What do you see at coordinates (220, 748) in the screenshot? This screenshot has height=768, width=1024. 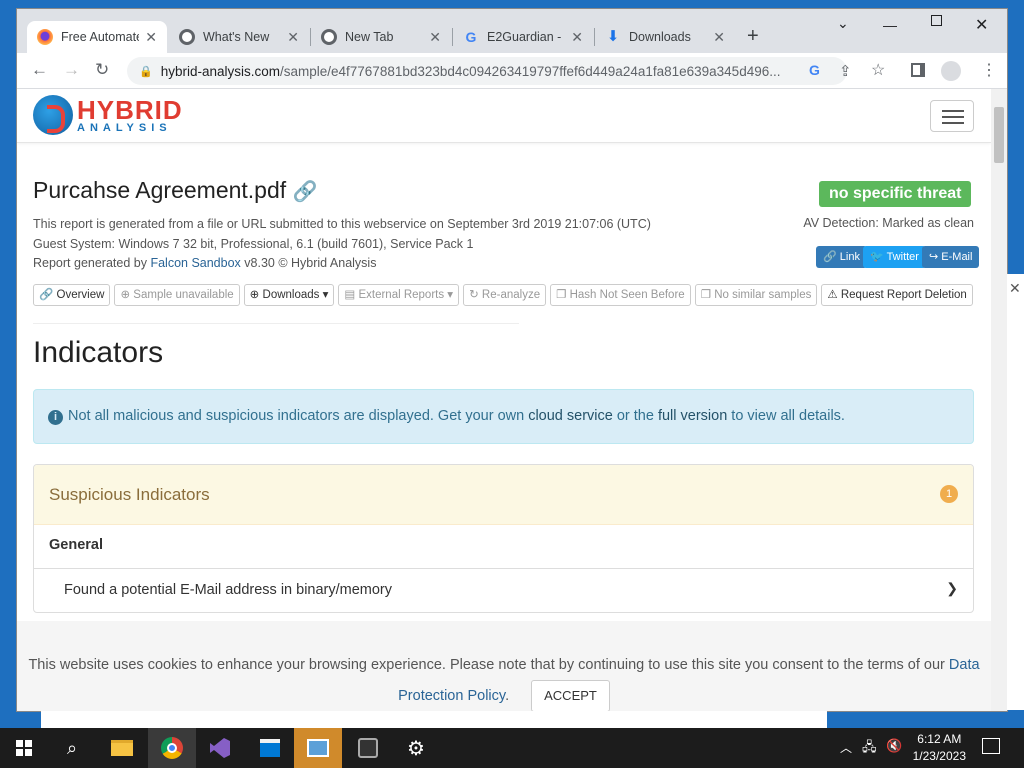 I see `visual-studio-icon` at bounding box center [220, 748].